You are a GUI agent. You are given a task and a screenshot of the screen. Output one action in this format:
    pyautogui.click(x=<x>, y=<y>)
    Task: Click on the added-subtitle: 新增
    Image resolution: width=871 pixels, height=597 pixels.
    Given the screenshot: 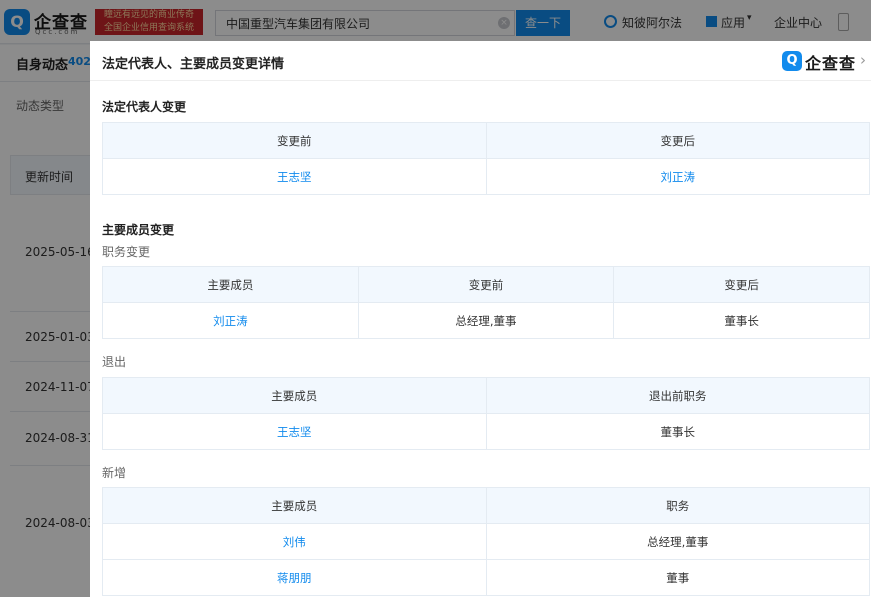 What is the action you would take?
    pyautogui.click(x=114, y=473)
    